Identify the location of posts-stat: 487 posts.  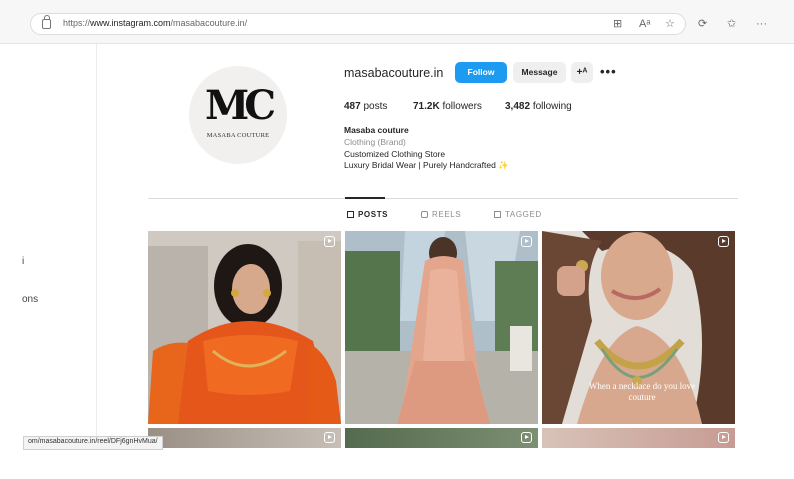
(366, 106).